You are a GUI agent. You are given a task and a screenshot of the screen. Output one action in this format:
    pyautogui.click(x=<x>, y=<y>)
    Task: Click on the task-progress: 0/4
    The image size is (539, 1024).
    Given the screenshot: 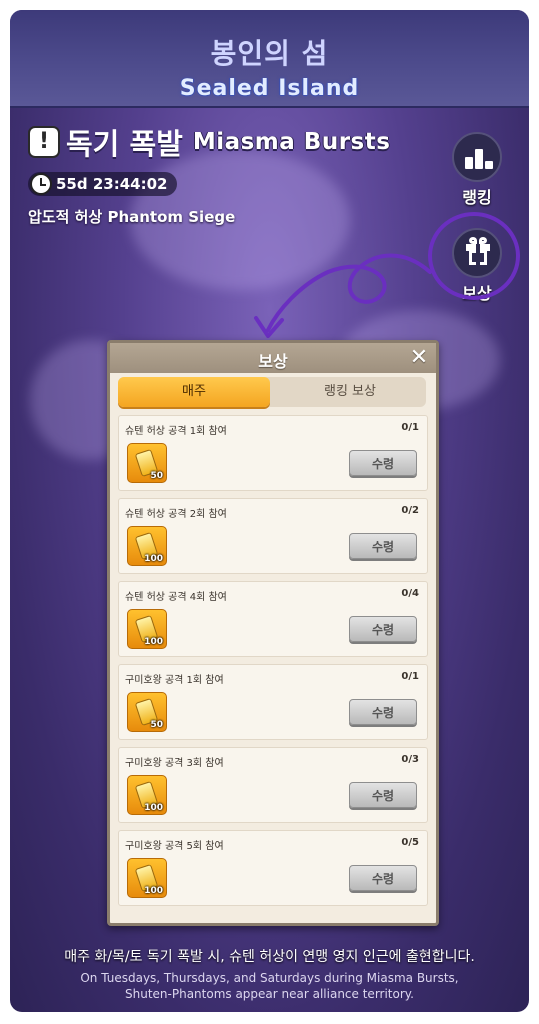 What is the action you would take?
    pyautogui.click(x=410, y=593)
    